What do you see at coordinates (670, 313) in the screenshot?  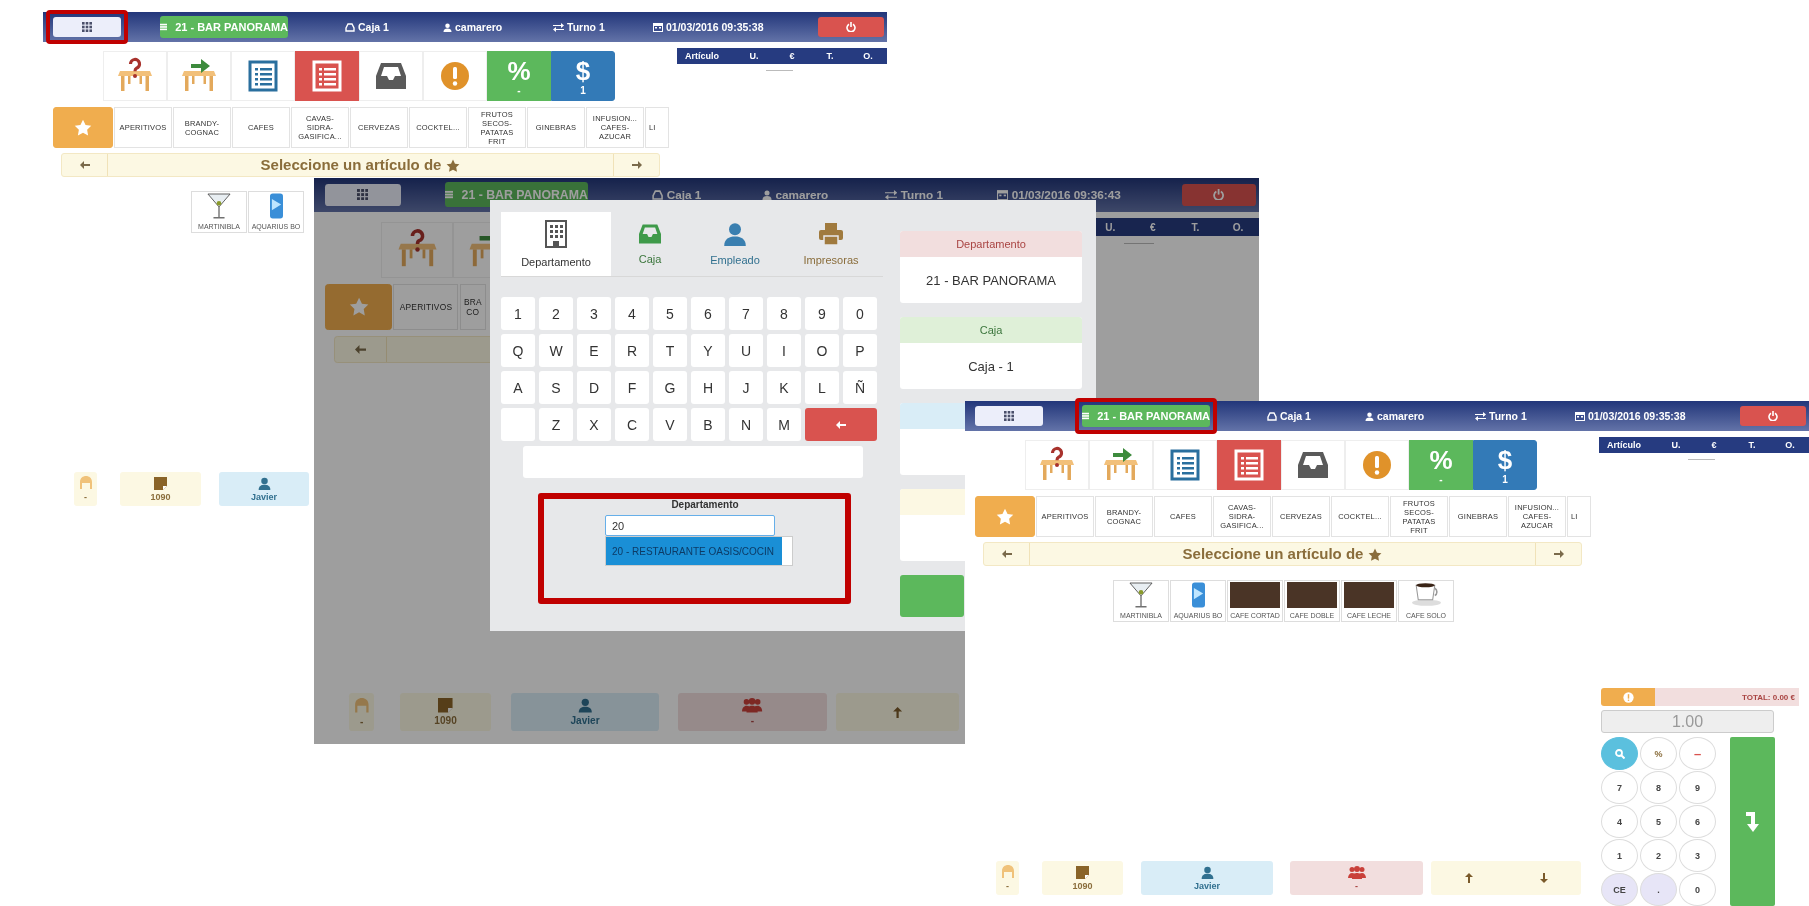 I see `keyboard-key: 5` at bounding box center [670, 313].